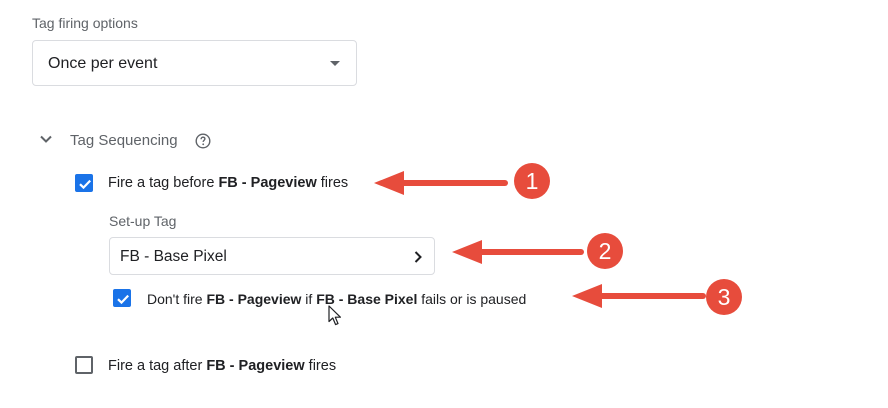 The width and height of the screenshot is (888, 408). Describe the element at coordinates (203, 141) in the screenshot. I see `help-circle-icon` at that location.